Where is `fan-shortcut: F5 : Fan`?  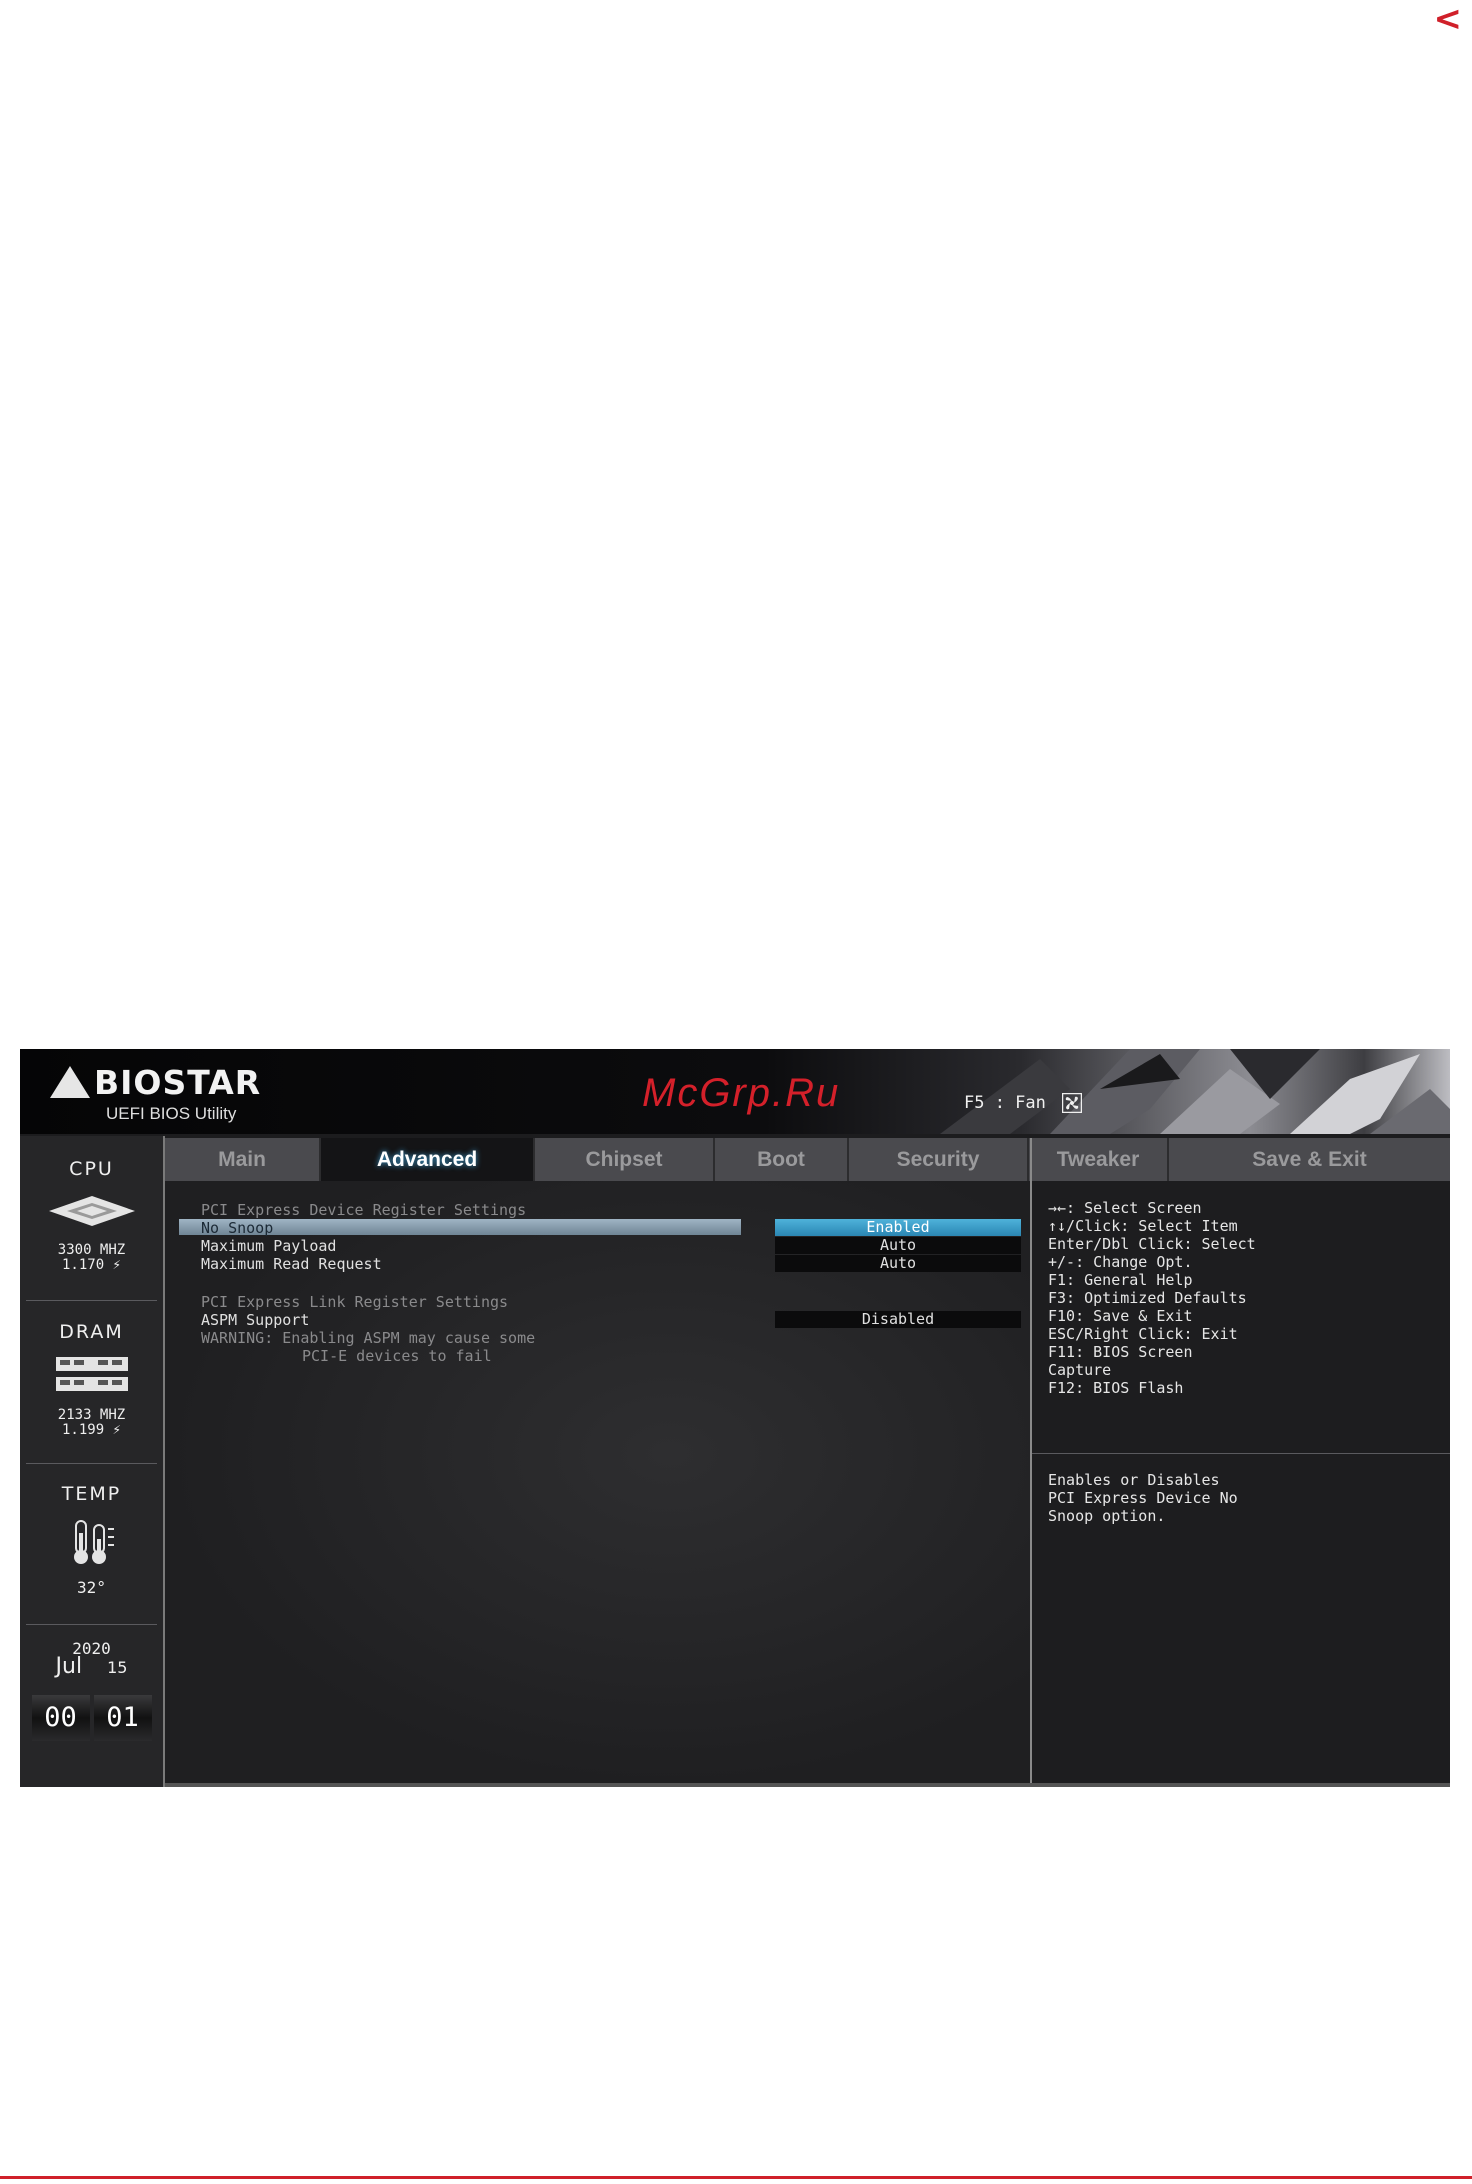 fan-shortcut: F5 : Fan is located at coordinates (1023, 1103).